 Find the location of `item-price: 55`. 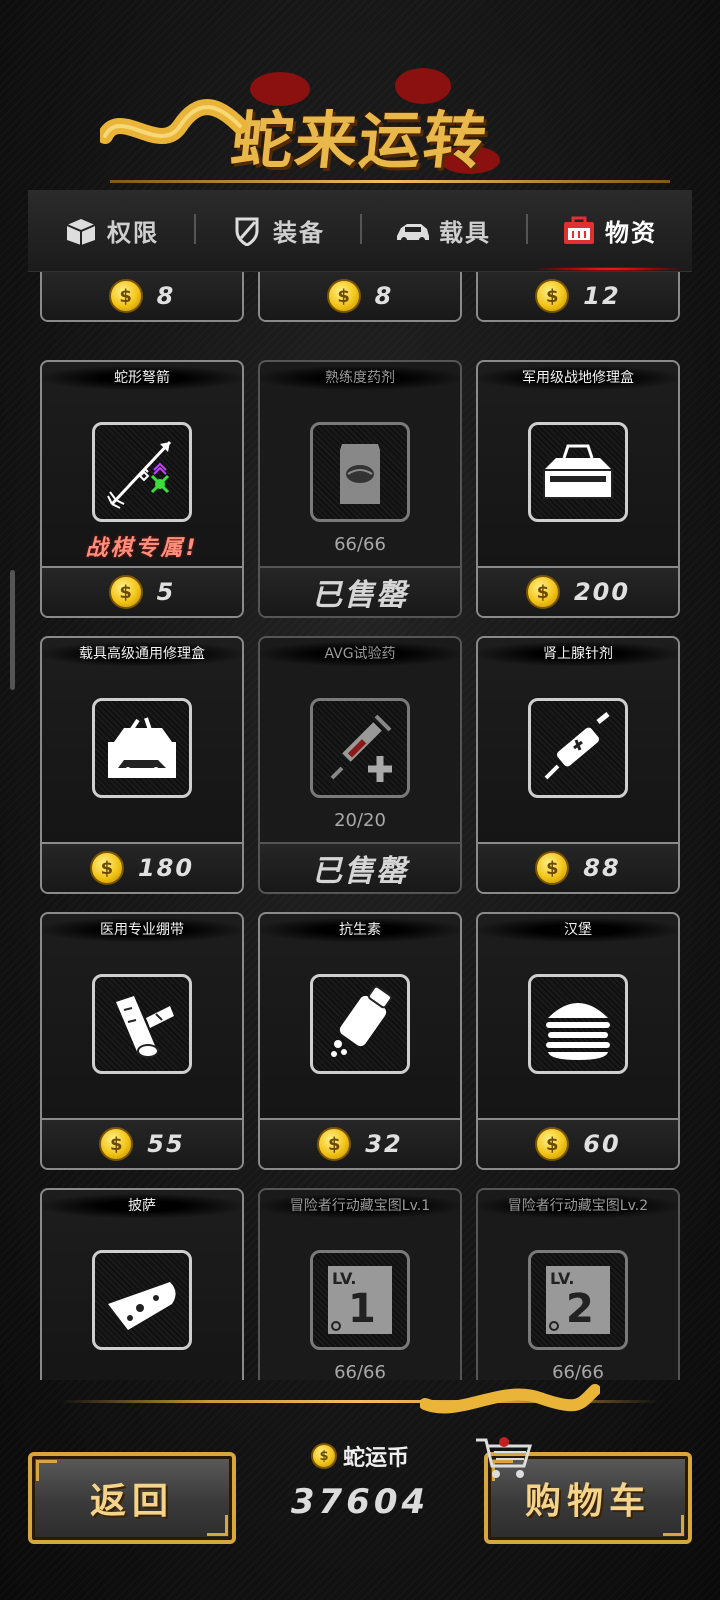

item-price: 55 is located at coordinates (166, 1144).